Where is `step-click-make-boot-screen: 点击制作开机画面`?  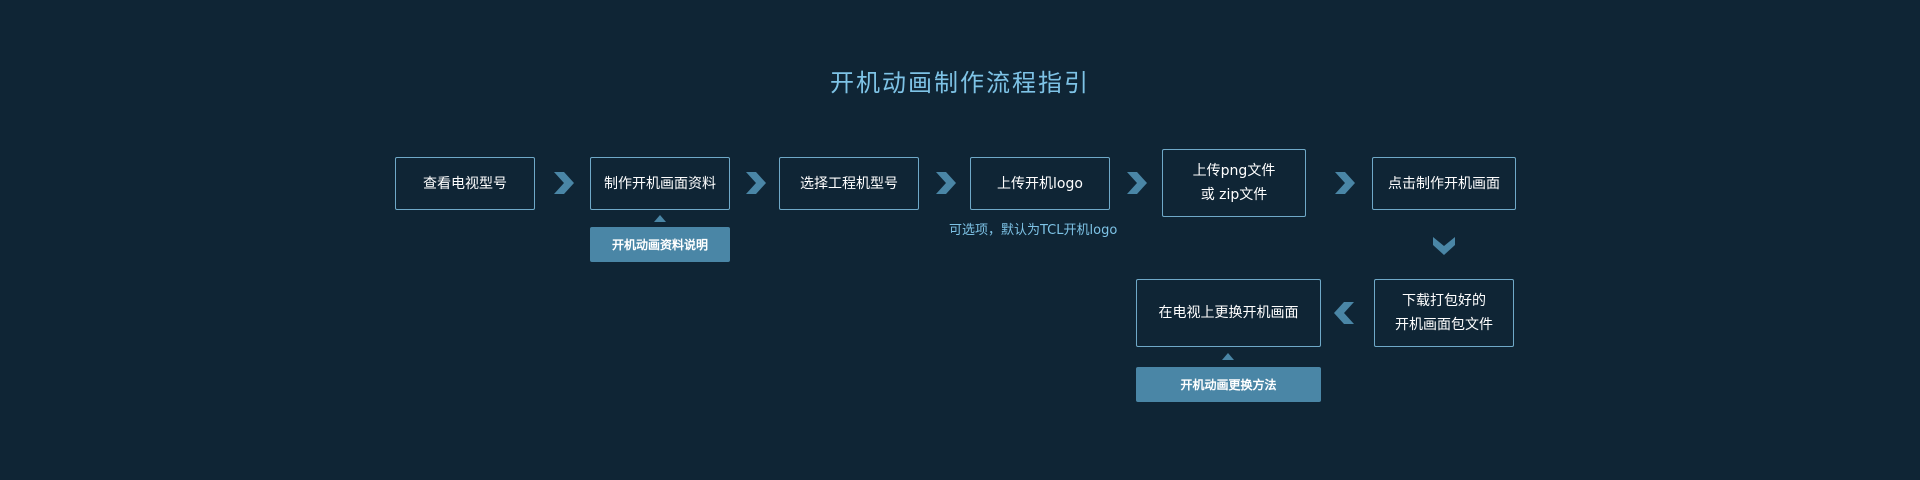
step-click-make-boot-screen: 点击制作开机画面 is located at coordinates (1444, 183).